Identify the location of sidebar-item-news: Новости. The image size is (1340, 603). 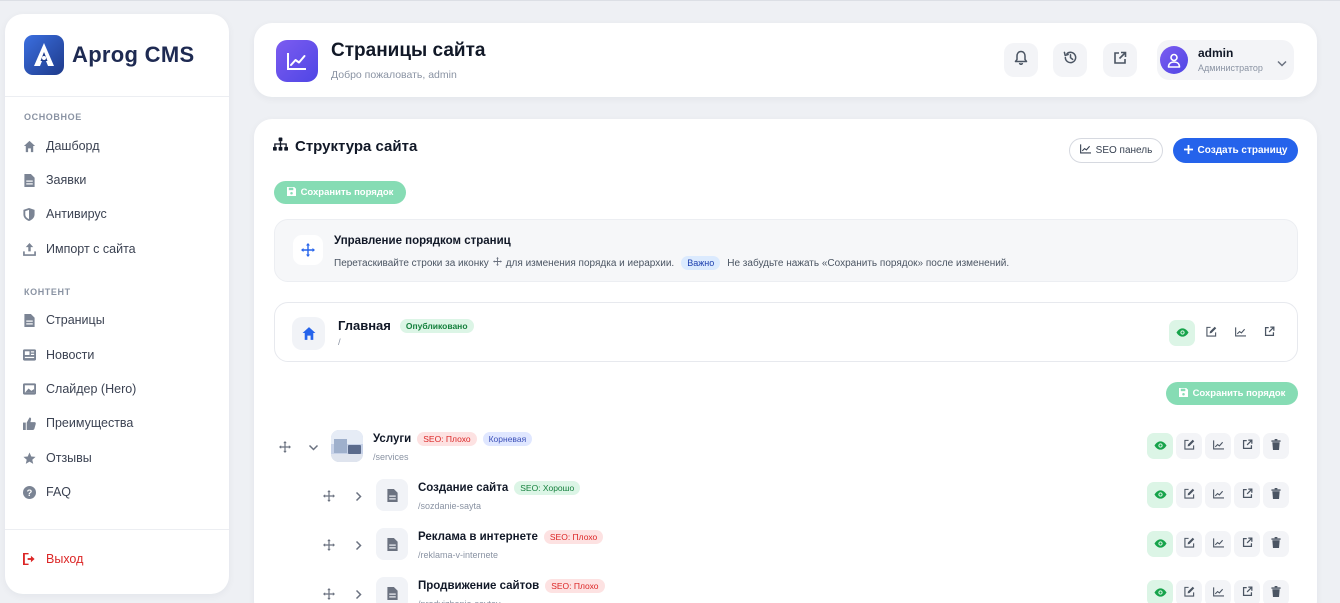
(58, 355).